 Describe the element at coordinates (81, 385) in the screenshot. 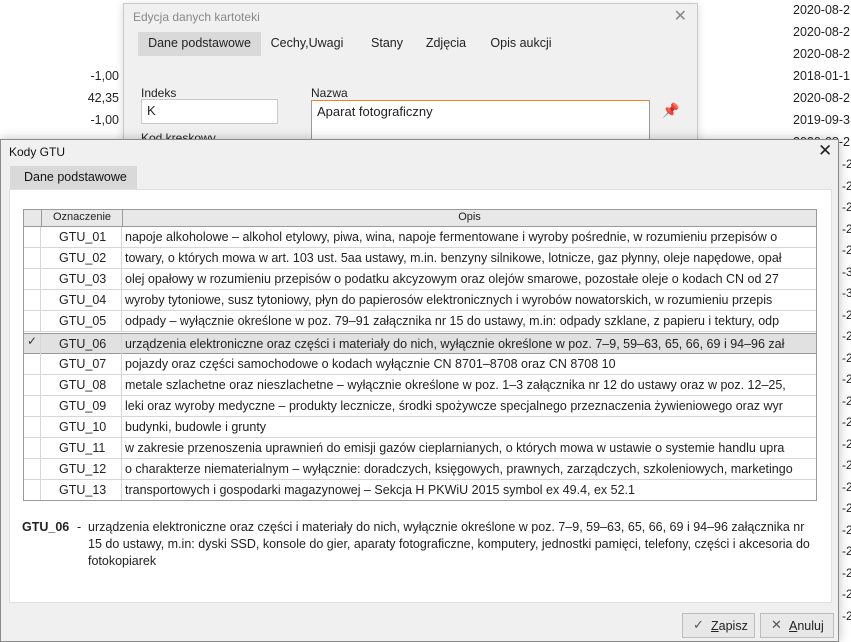

I see `row-code: GTU_08` at that location.